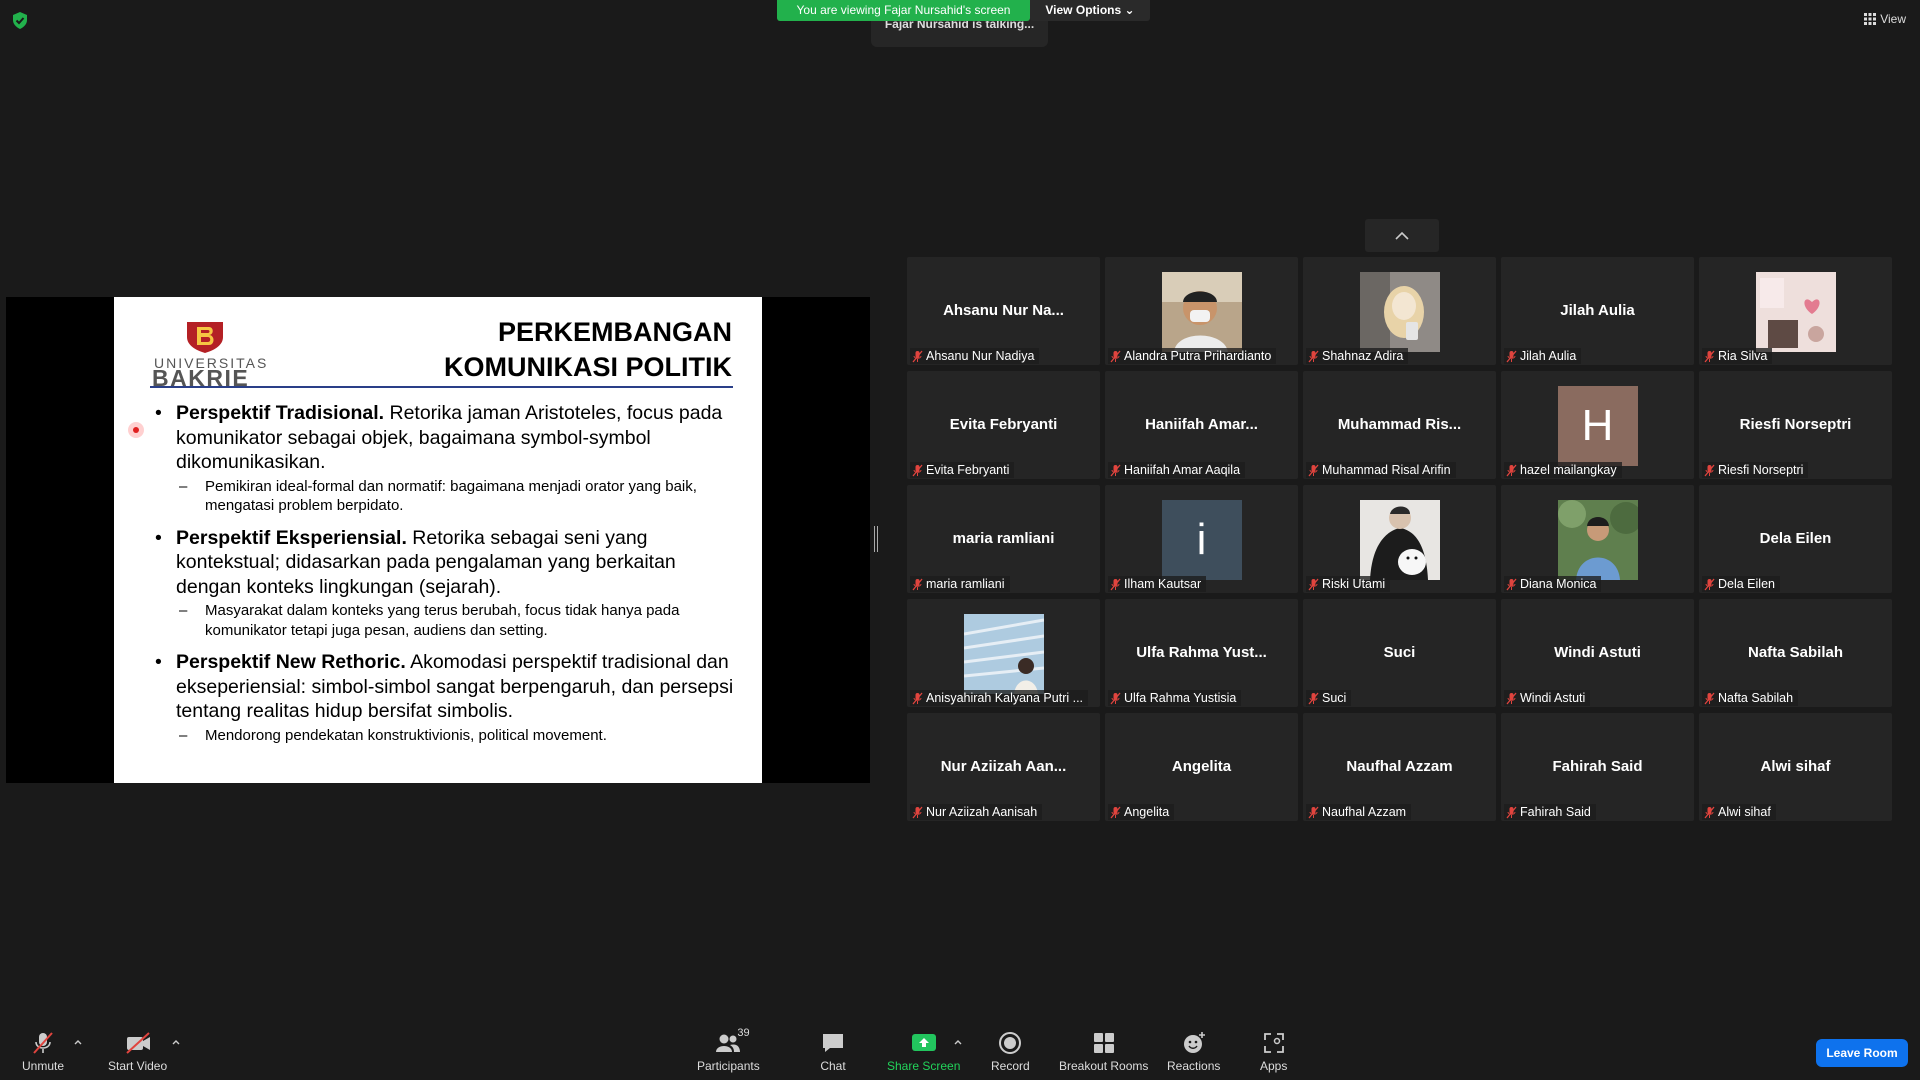 The width and height of the screenshot is (1920, 1080). What do you see at coordinates (1201, 425) in the screenshot?
I see `participant-tile: Haniifah Amar... Haniifah Amar Aaqila` at bounding box center [1201, 425].